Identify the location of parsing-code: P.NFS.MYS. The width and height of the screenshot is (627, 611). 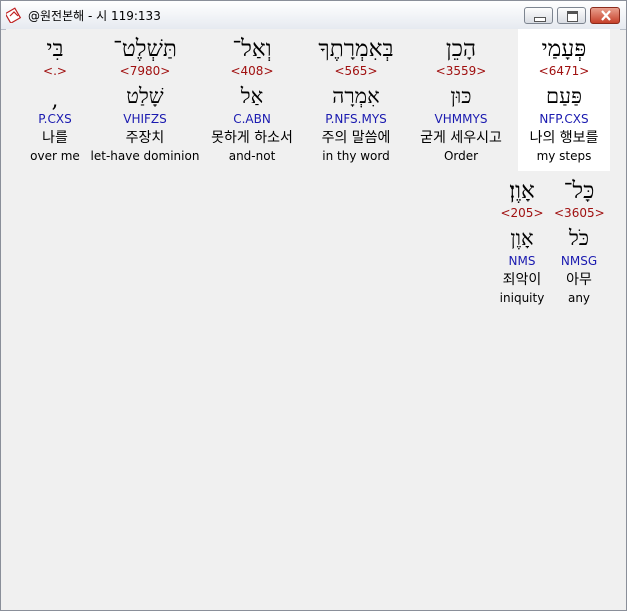
(356, 119).